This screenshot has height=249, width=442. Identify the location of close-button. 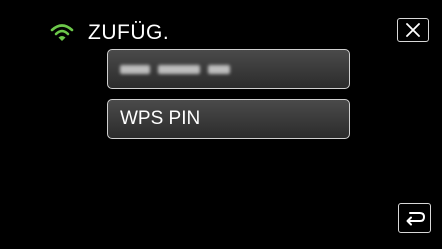
(413, 30).